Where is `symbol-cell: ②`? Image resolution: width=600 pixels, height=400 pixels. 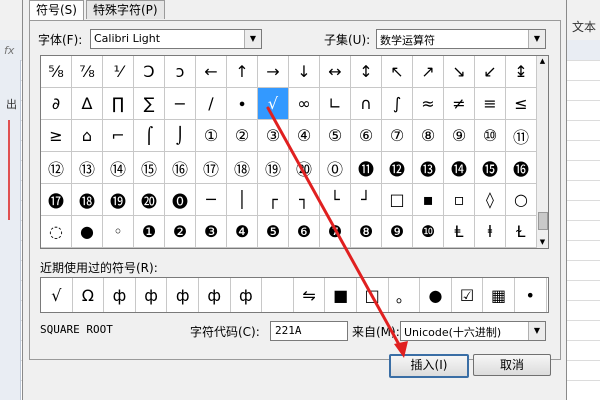 symbol-cell: ② is located at coordinates (242, 136).